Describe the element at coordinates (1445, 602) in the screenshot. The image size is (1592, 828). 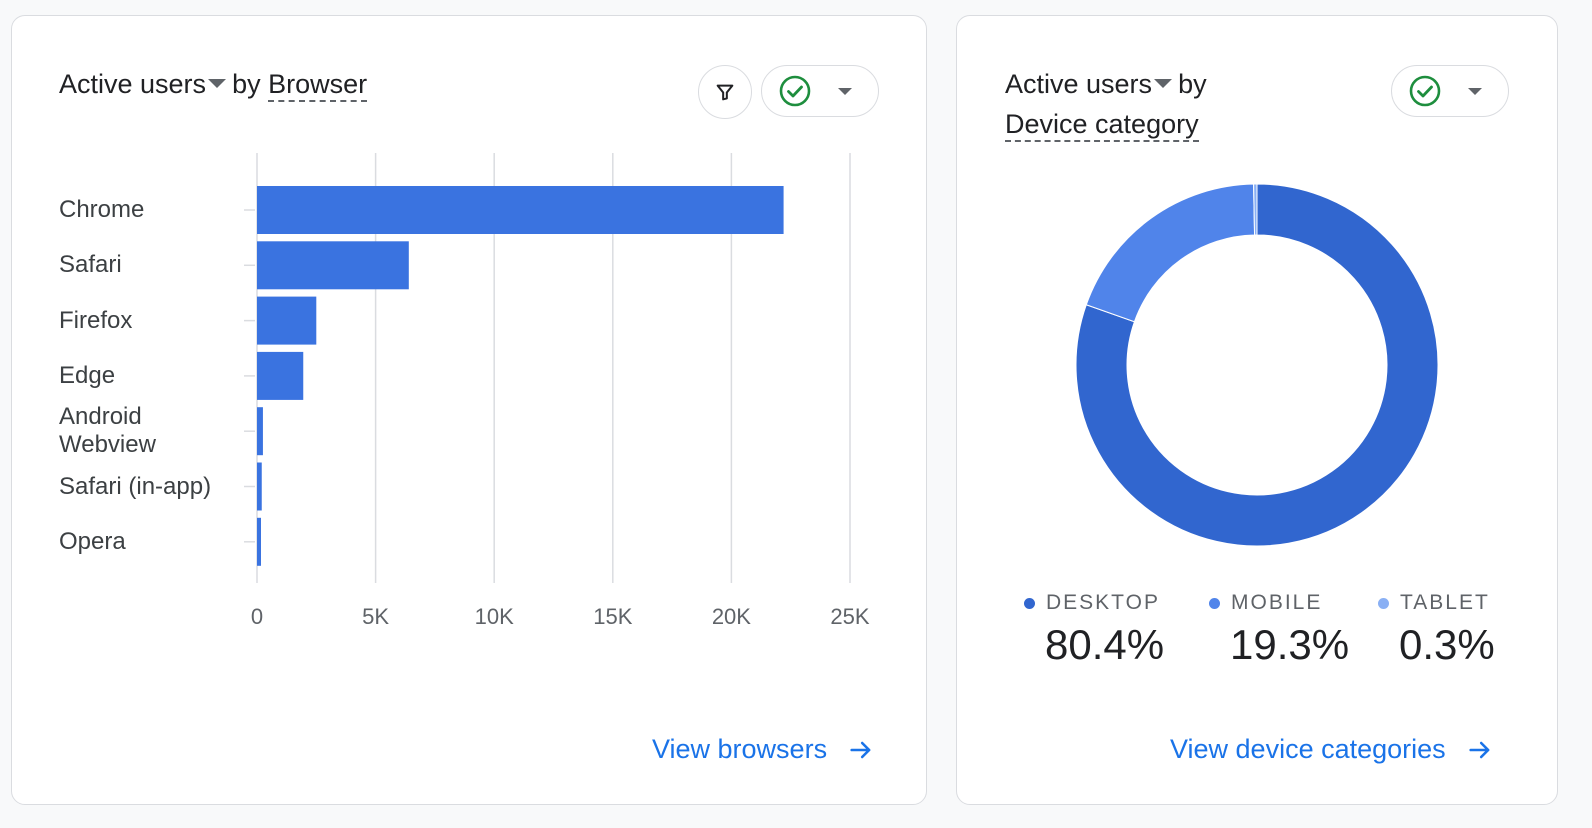
I see `legend-name-text: TABLET` at that location.